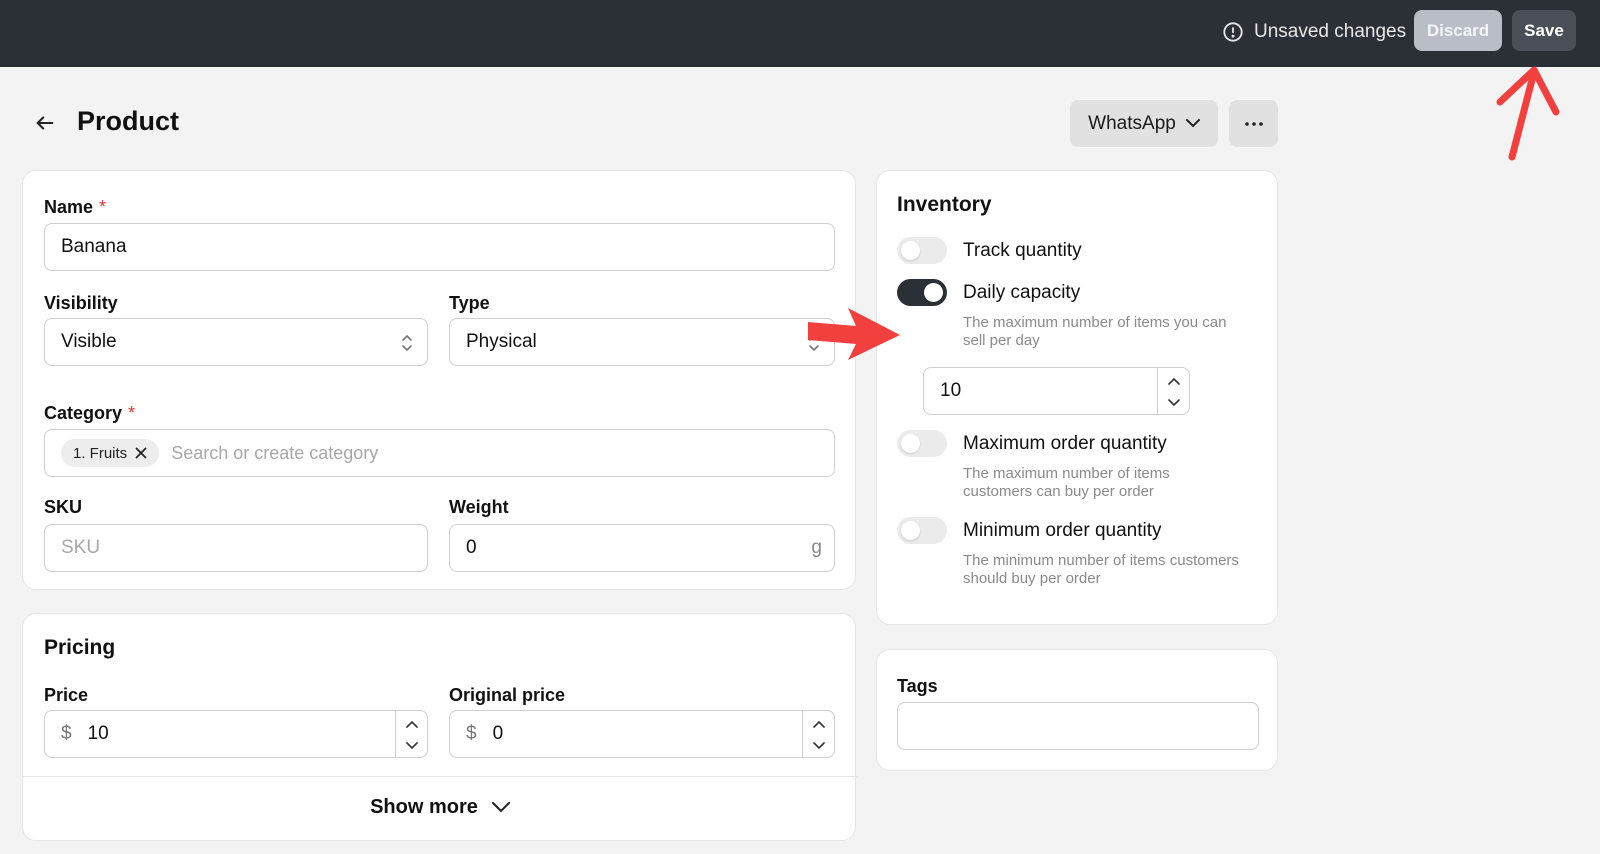 Image resolution: width=1600 pixels, height=854 pixels. What do you see at coordinates (1173, 391) in the screenshot?
I see `daily-capacity-stepper` at bounding box center [1173, 391].